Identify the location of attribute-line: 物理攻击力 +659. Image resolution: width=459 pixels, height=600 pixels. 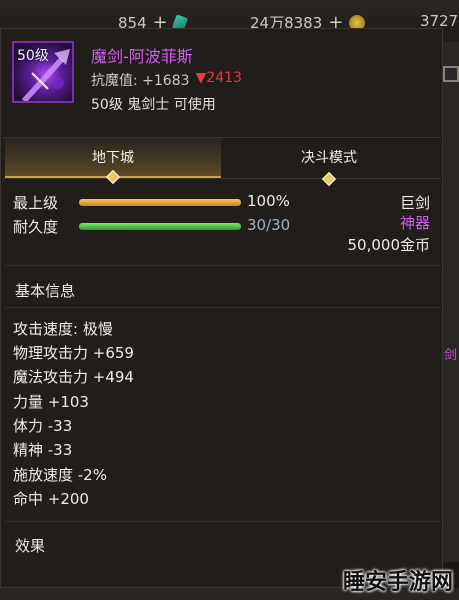
(73, 353).